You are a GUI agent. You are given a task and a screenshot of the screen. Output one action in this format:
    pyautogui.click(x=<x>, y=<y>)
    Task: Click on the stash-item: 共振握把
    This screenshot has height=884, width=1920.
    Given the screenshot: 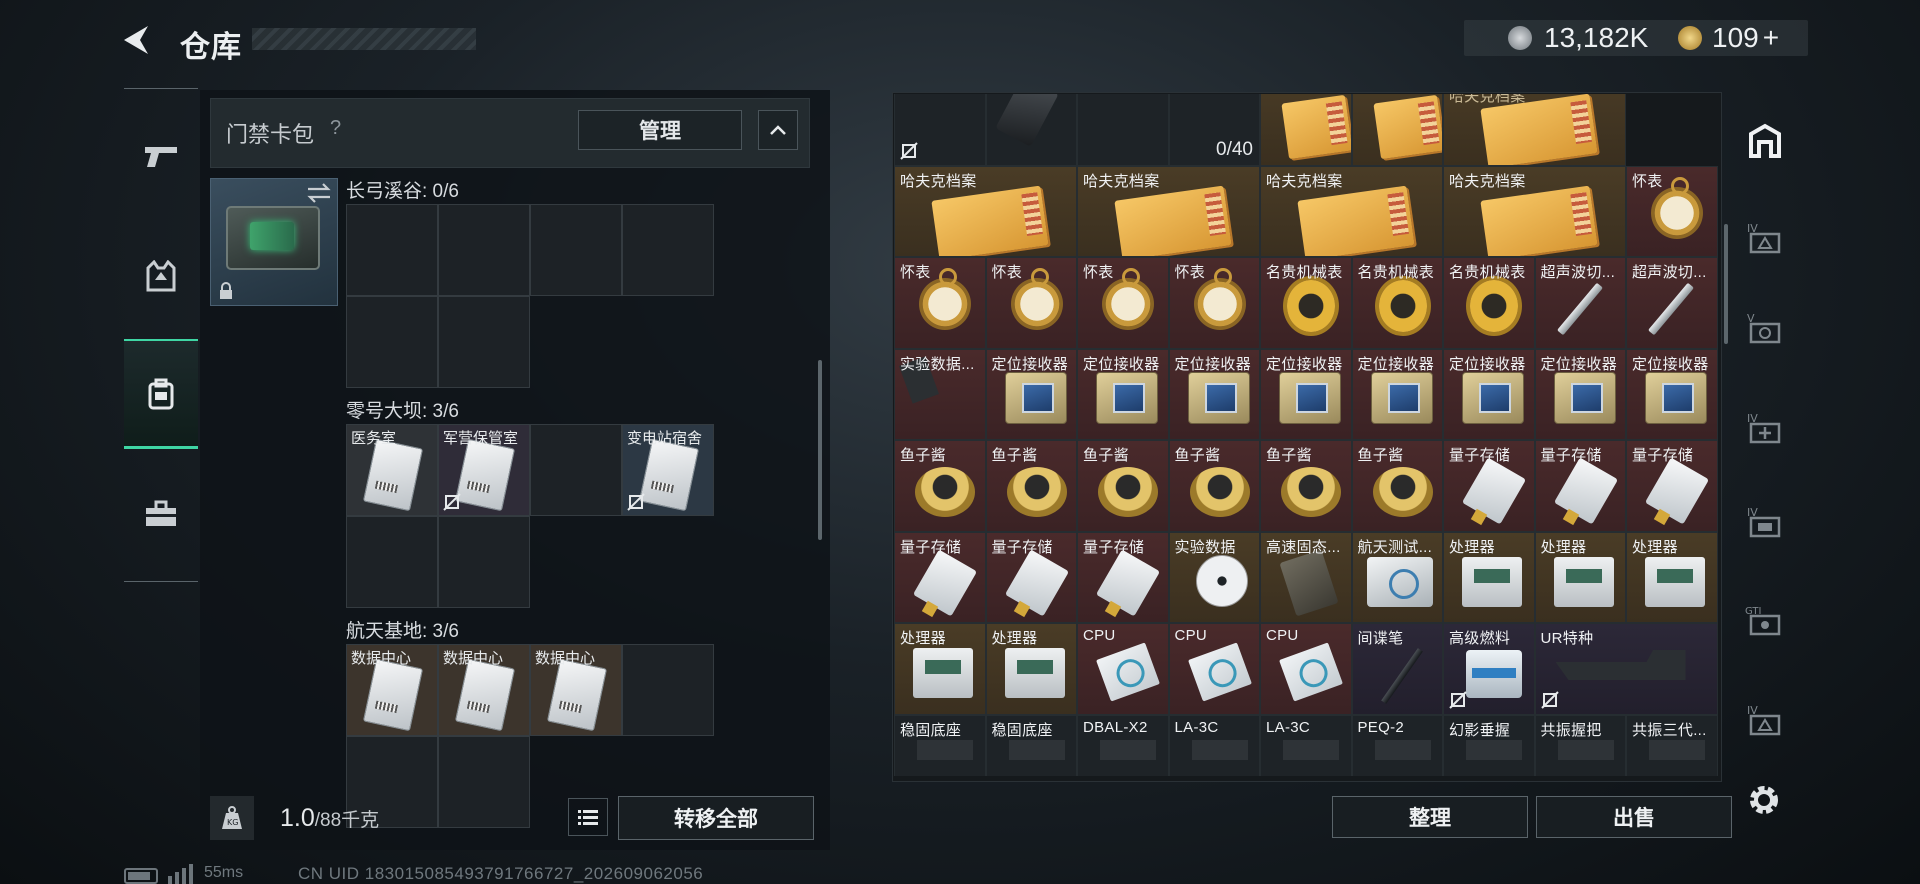 What is the action you would take?
    pyautogui.click(x=1580, y=745)
    